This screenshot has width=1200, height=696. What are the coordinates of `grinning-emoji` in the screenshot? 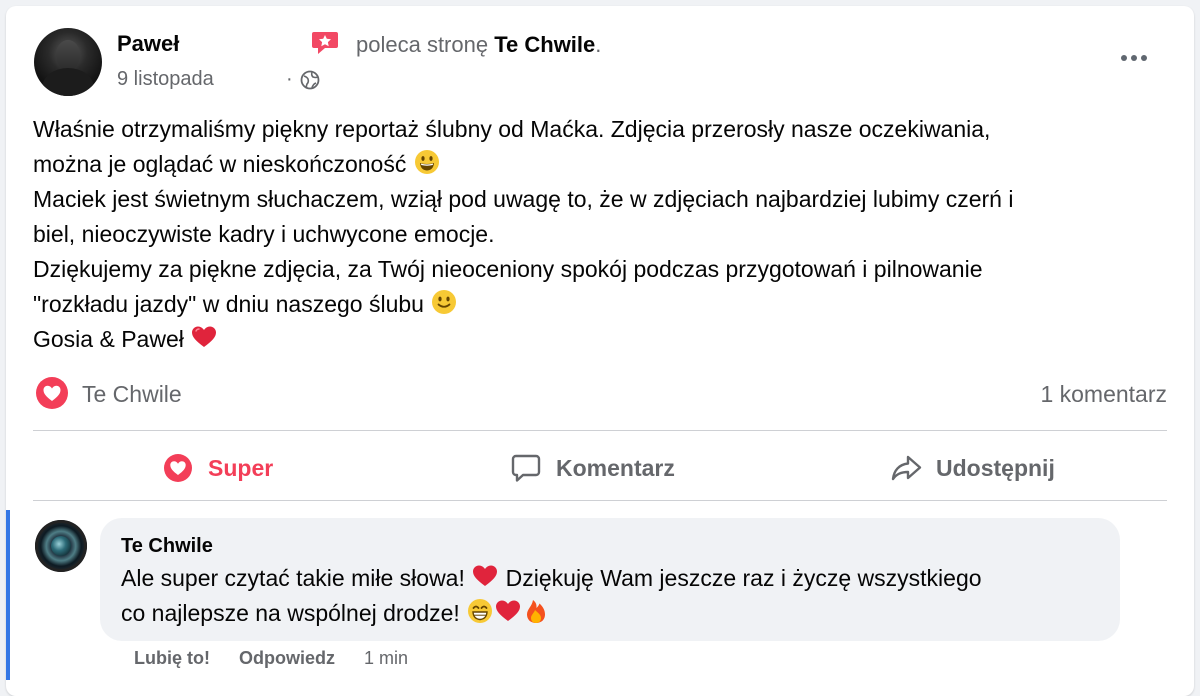 It's located at (426, 162).